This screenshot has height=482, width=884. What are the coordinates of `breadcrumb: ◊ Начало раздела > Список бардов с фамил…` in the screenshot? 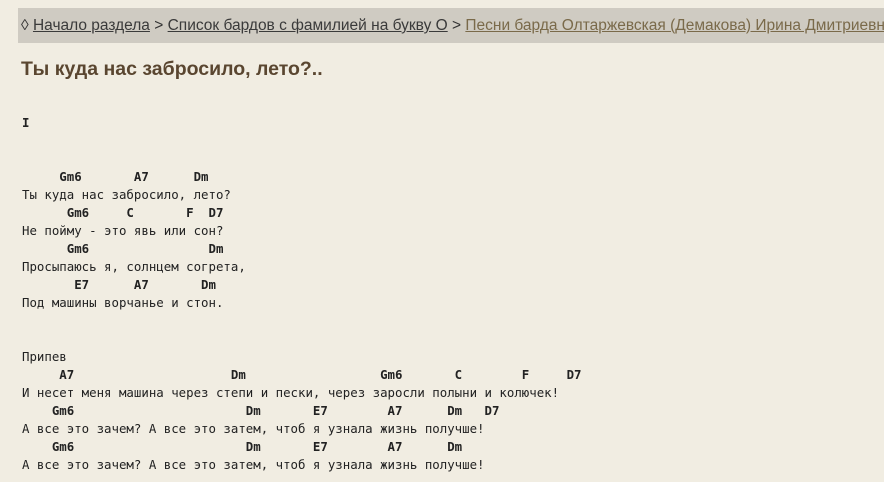 It's located at (451, 25).